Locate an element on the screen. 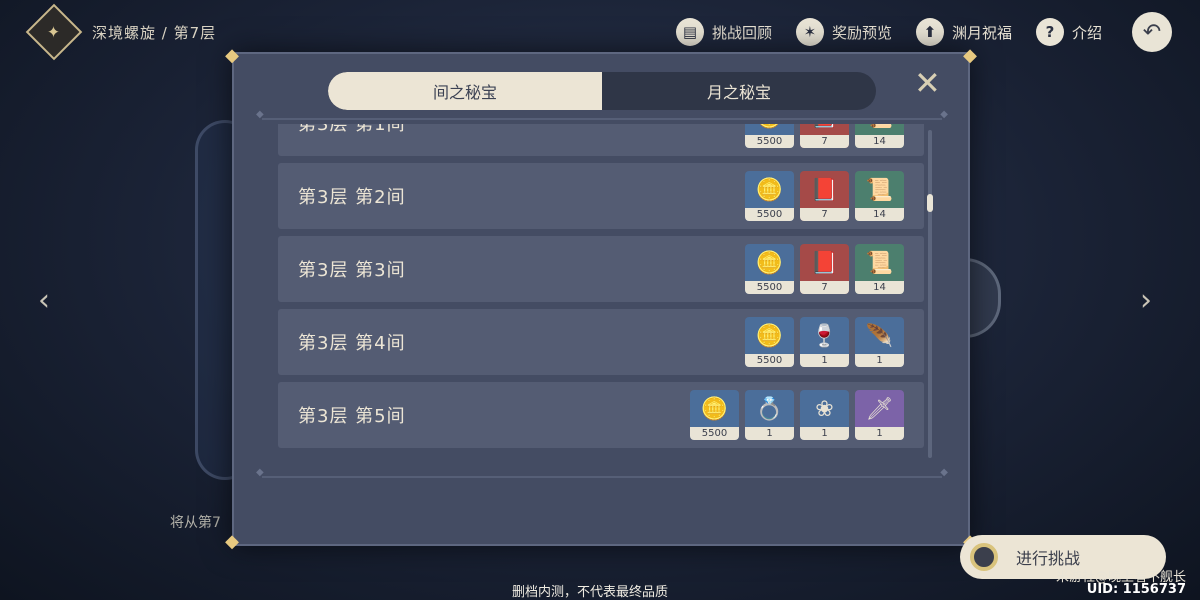  header-left: ✦ 深境螺旋 / 第7层 is located at coordinates (121, 32).